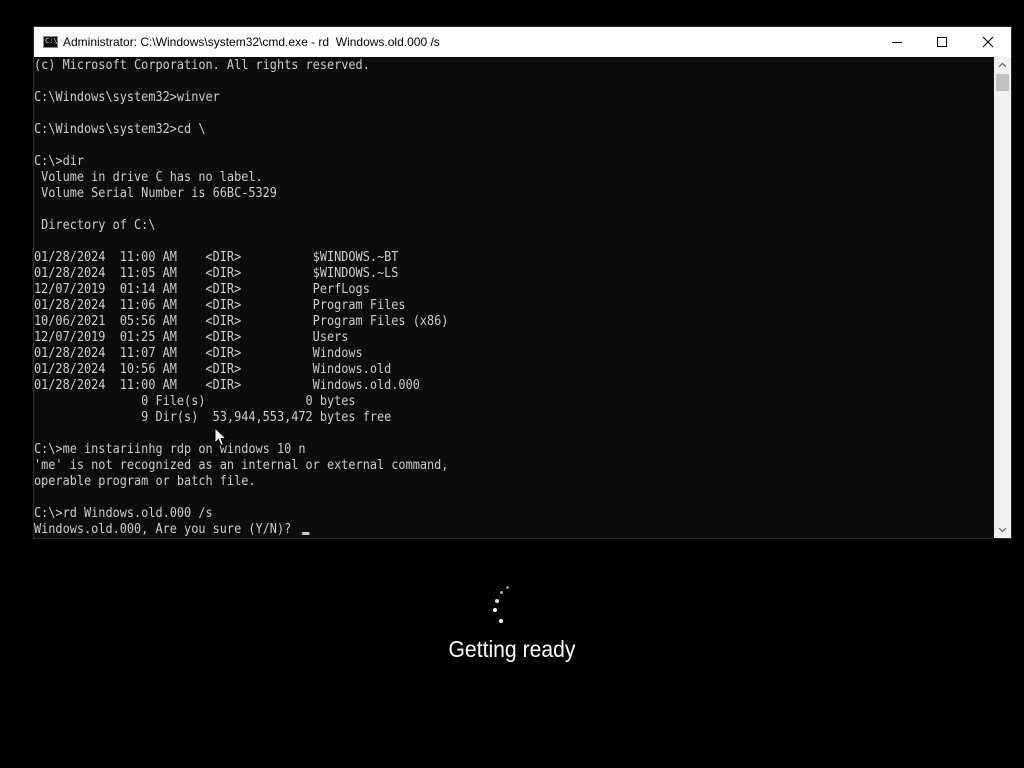 The width and height of the screenshot is (1024, 768). I want to click on maximize-icon, so click(942, 42).